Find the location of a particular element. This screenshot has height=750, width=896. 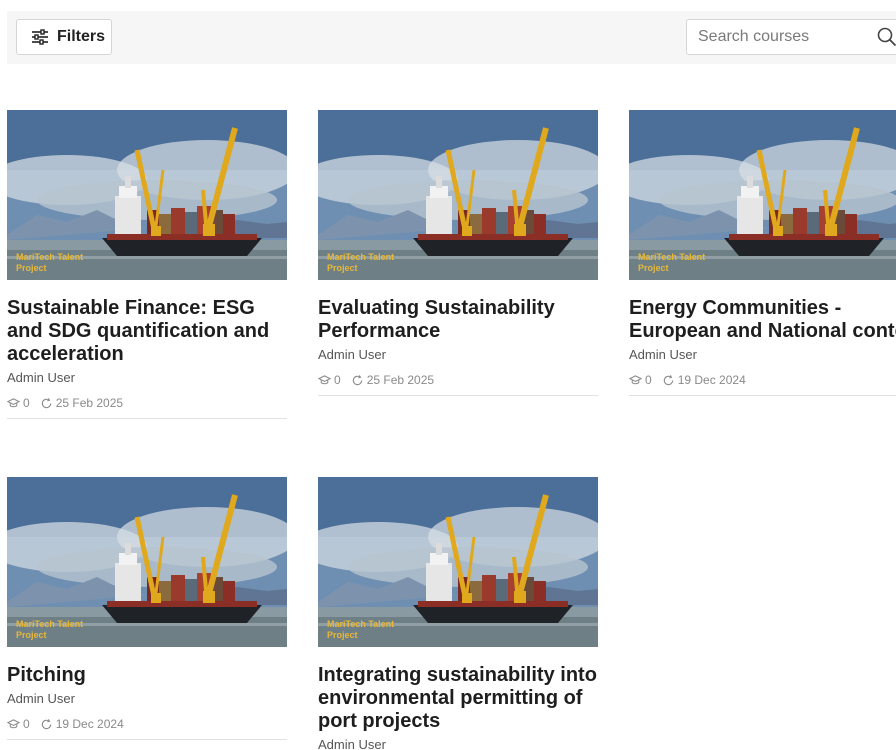

sliders-icon is located at coordinates (40, 37).